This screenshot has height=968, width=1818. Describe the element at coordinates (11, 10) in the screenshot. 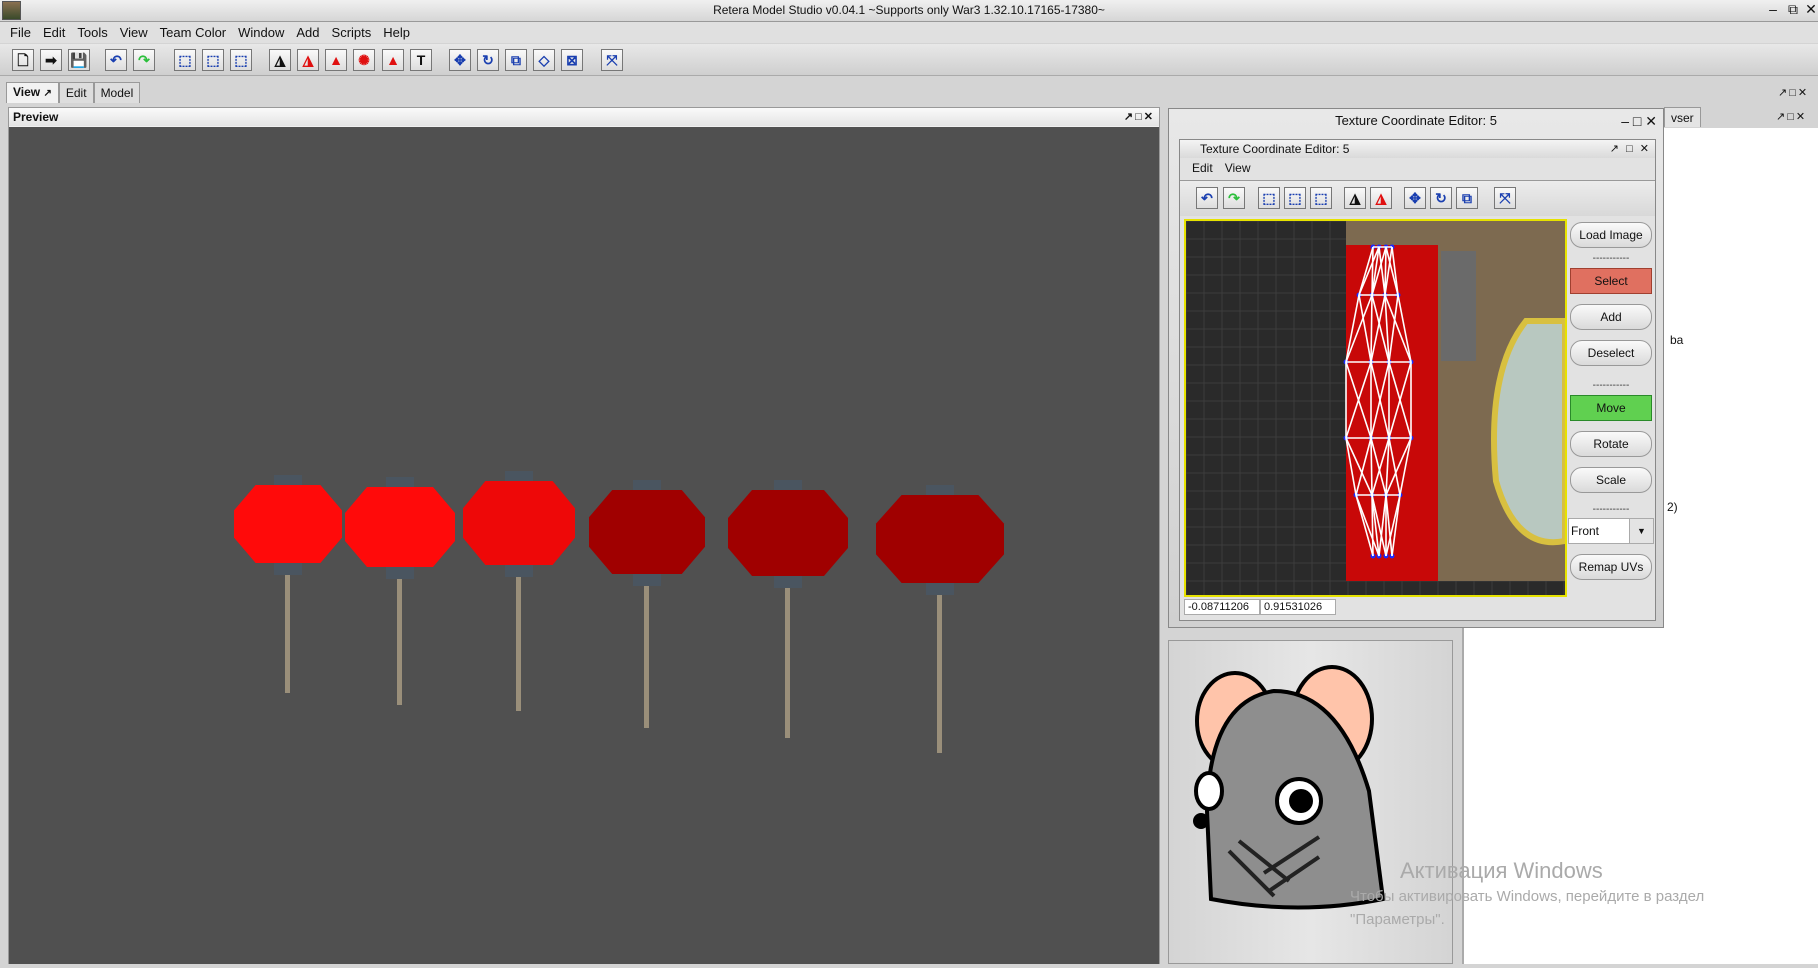

I see `app-icon` at that location.